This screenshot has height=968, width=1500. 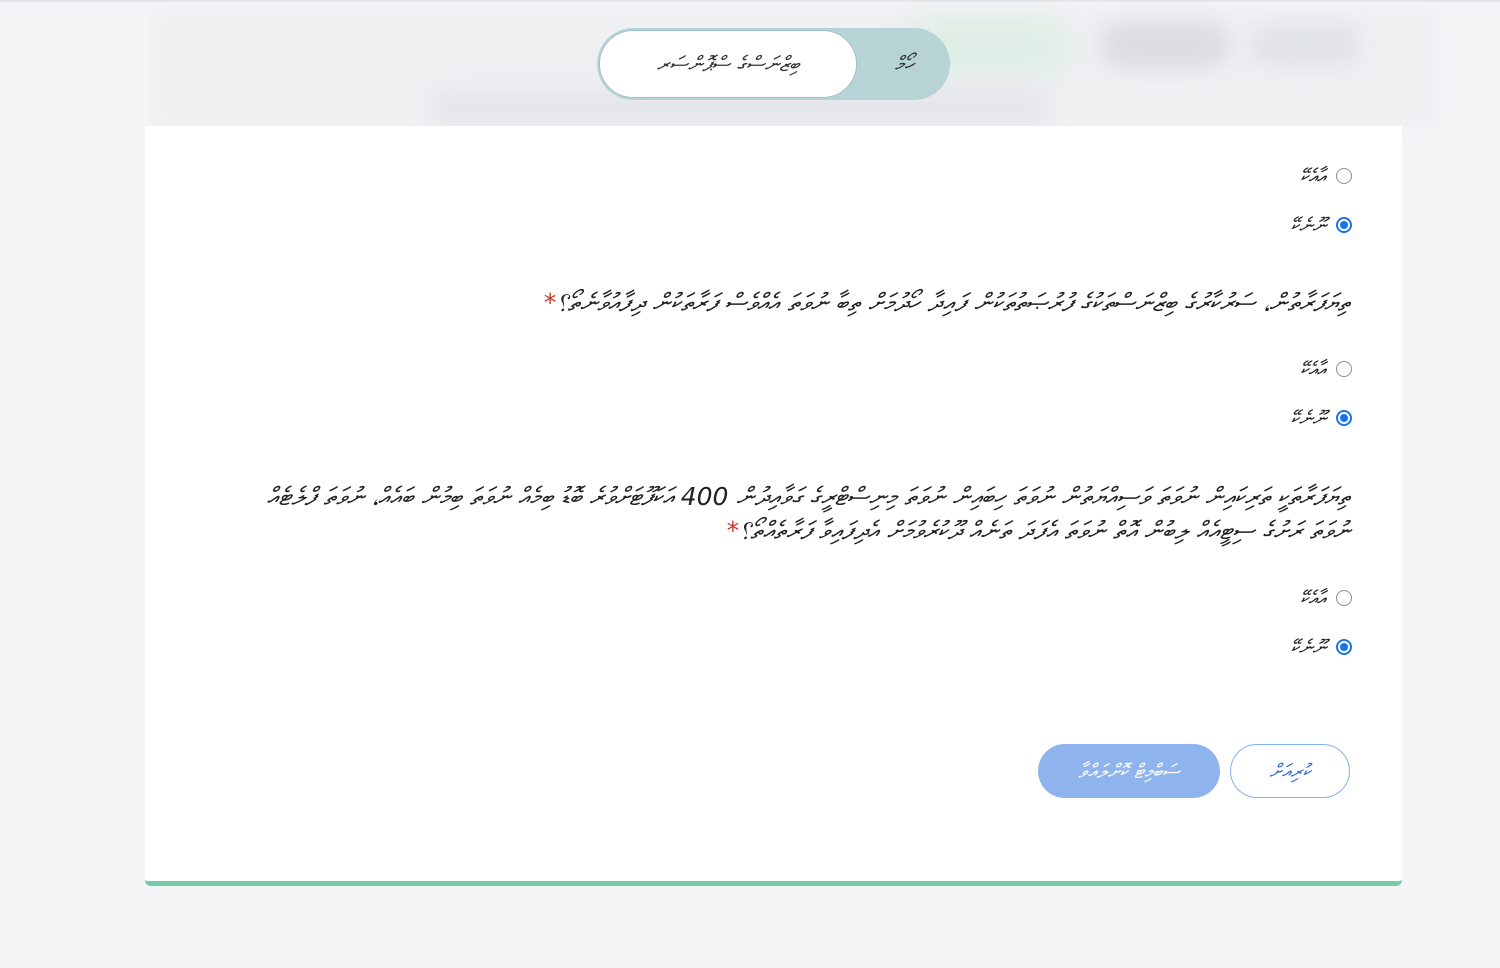 I want to click on option-no-q3: ނޫނެކޭ, so click(x=1321, y=647).